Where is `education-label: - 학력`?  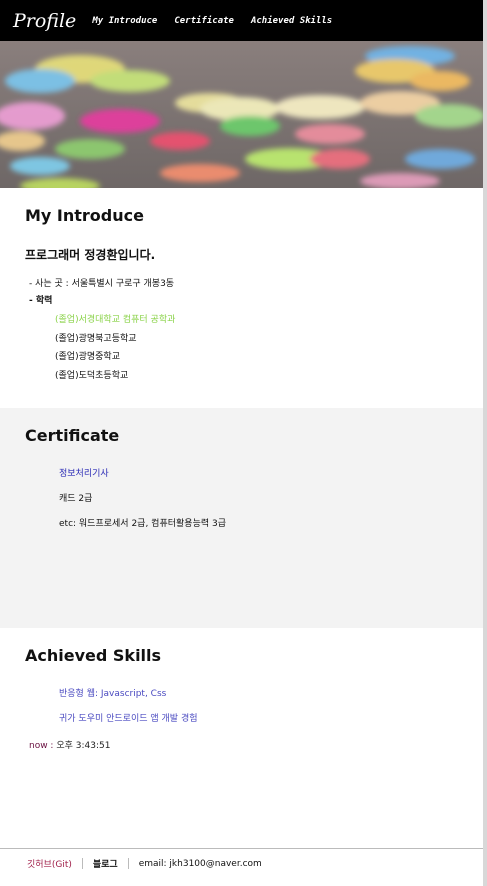 education-label: - 학력 is located at coordinates (41, 301).